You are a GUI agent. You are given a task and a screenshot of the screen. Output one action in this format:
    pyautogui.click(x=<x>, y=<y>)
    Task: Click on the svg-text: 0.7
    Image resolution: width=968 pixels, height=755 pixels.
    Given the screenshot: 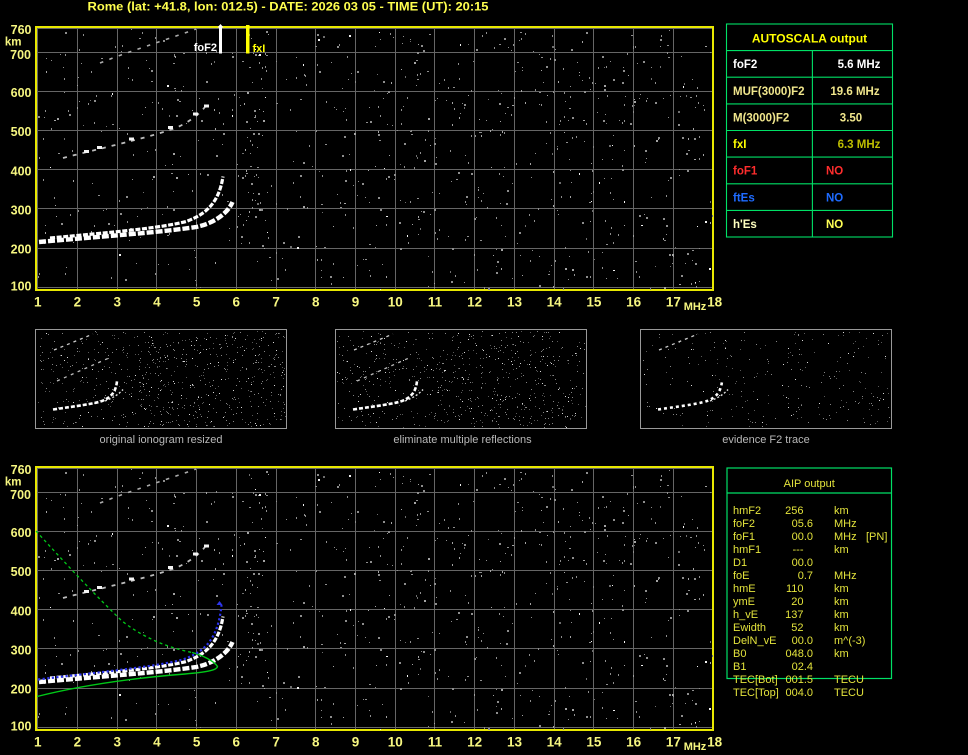 What is the action you would take?
    pyautogui.click(x=805, y=576)
    